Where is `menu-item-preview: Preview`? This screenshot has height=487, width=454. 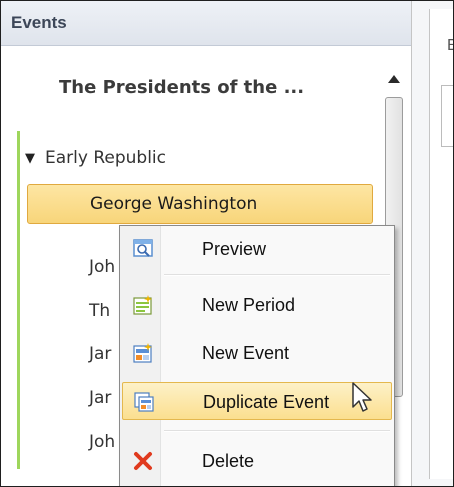 menu-item-preview: Preview is located at coordinates (257, 249).